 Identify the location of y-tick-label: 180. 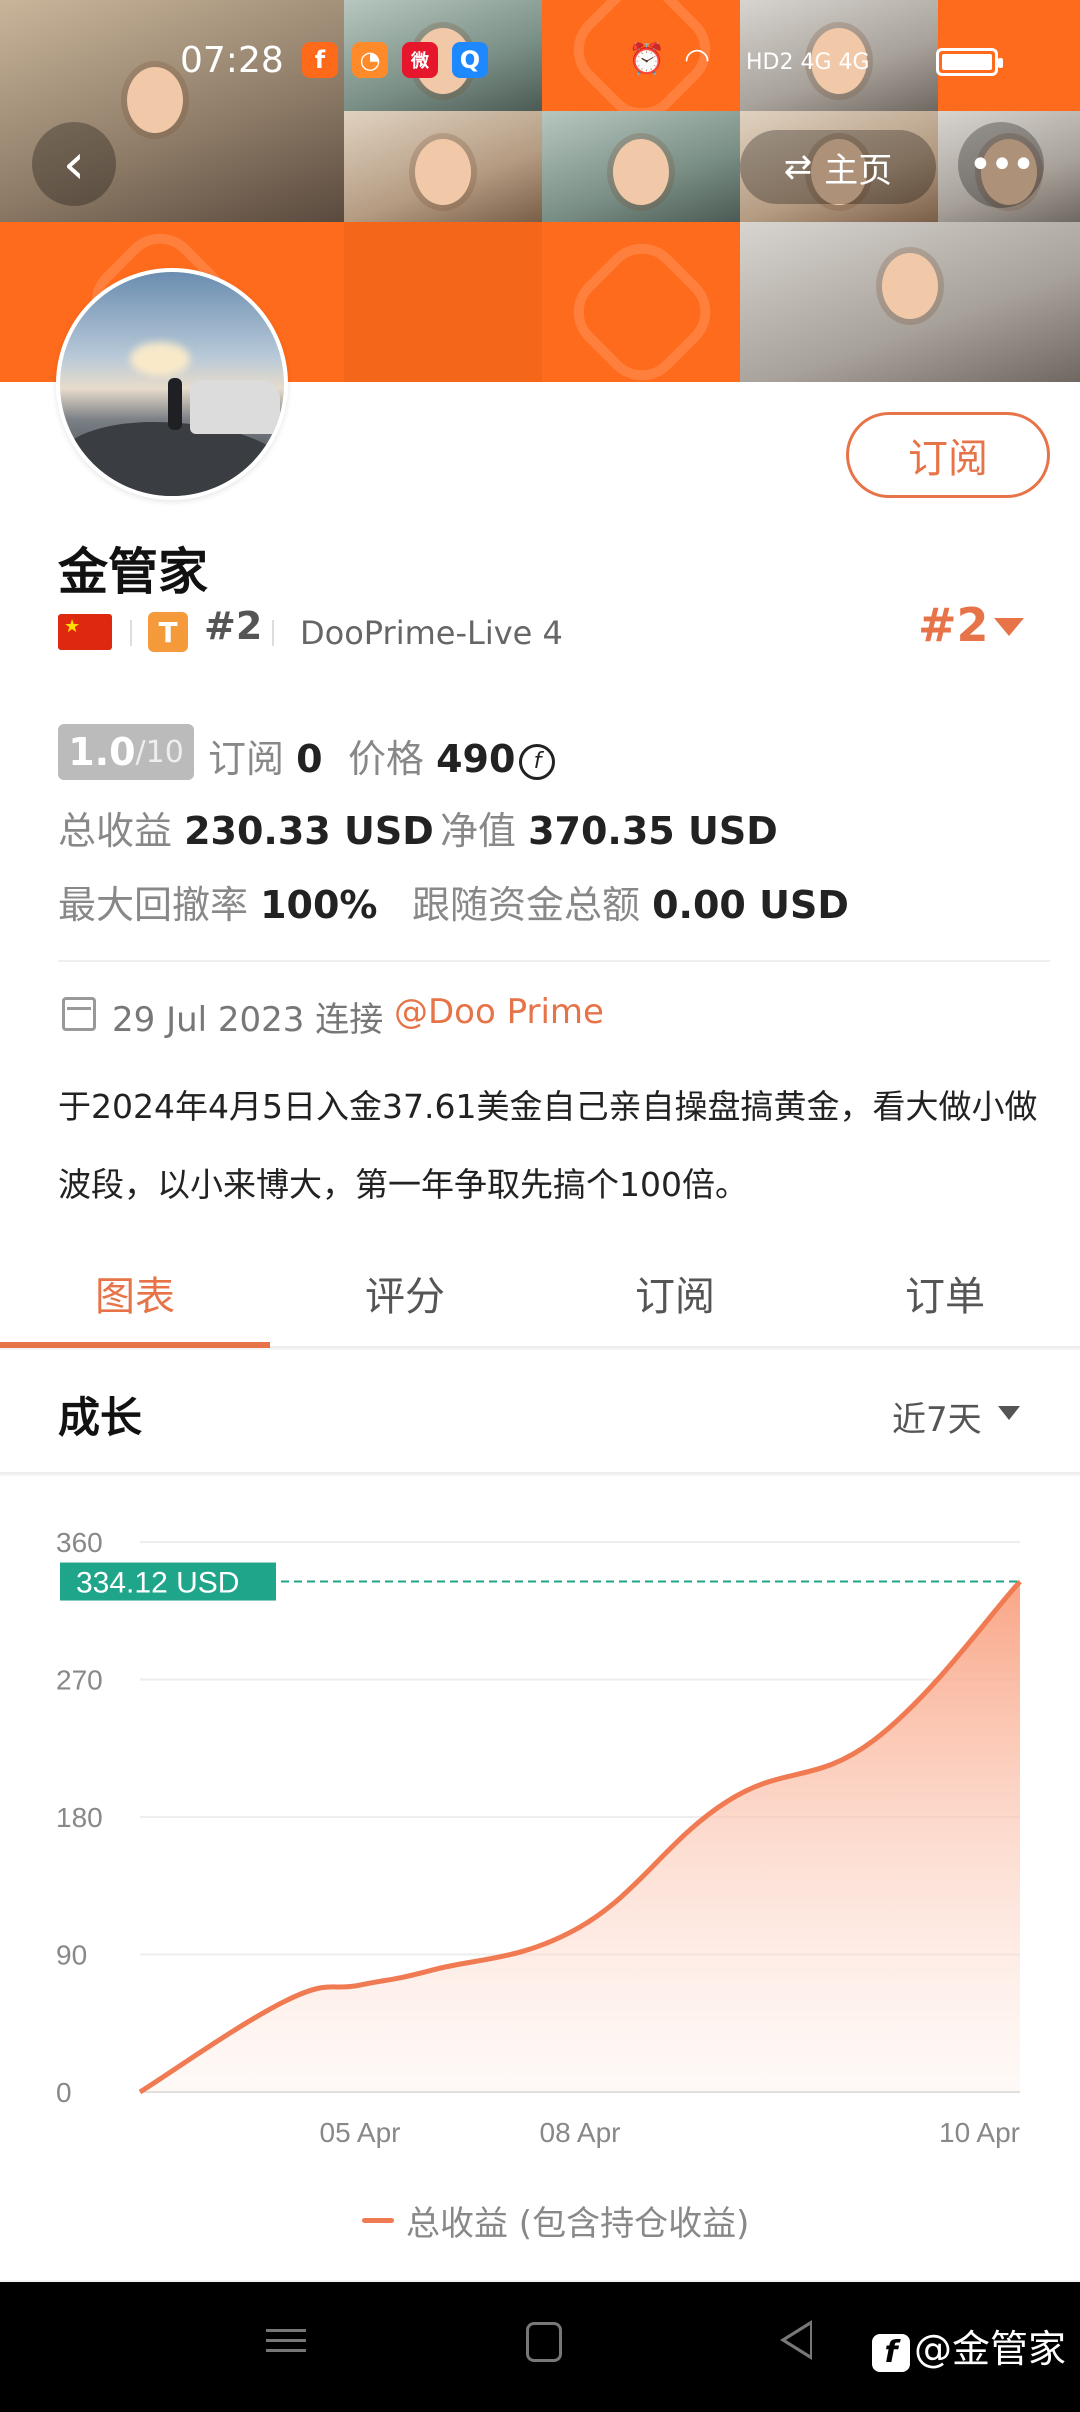
(79, 1817).